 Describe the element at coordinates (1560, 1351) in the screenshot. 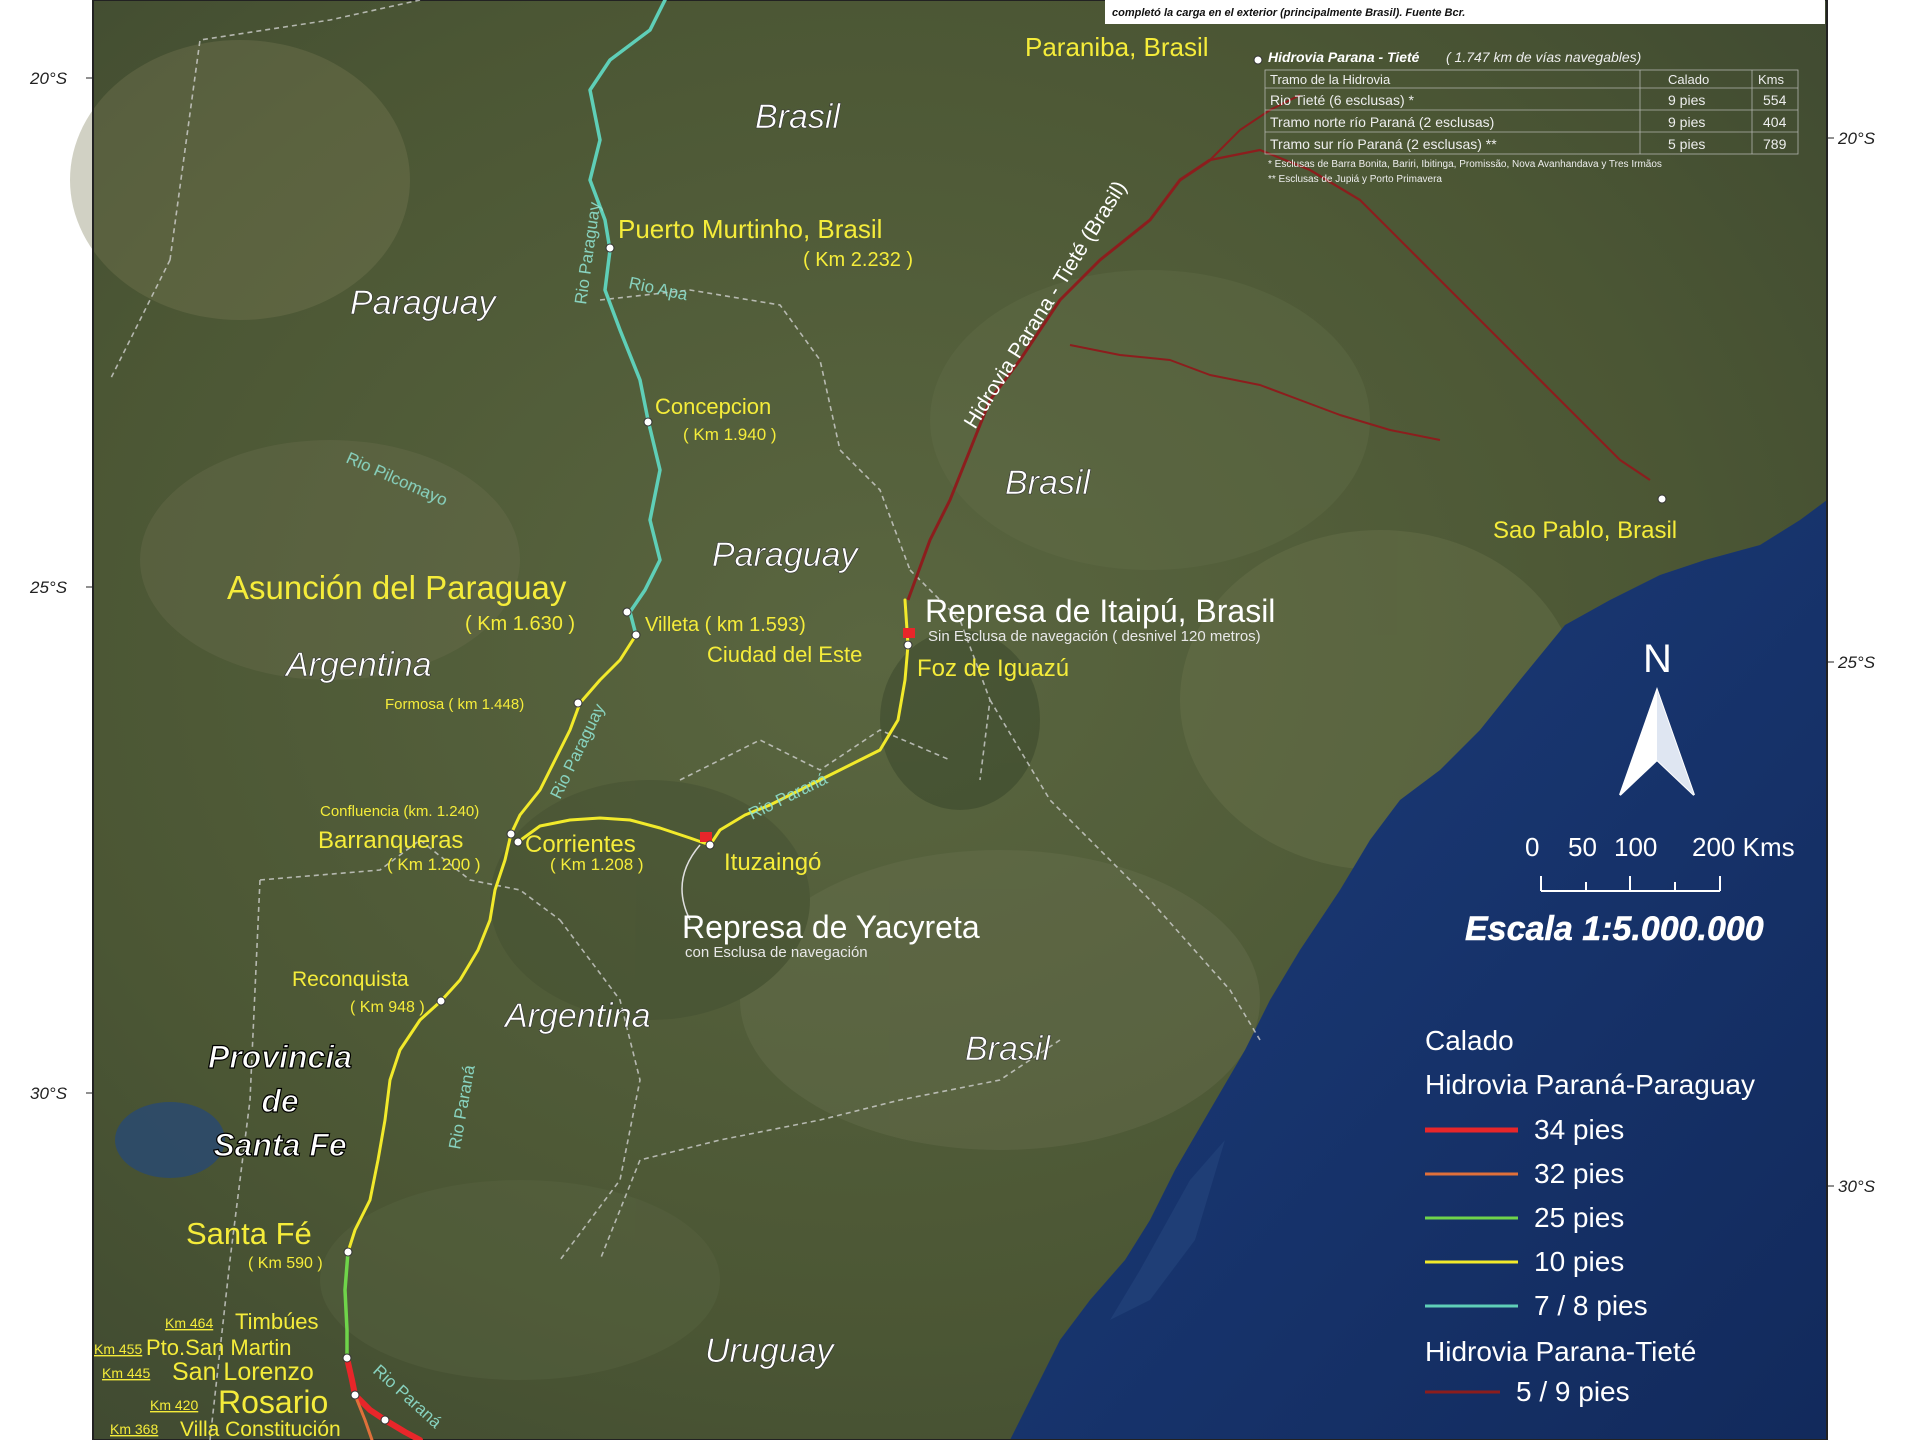

I see `legend-group2: Hidrovia Parana-Tieté` at that location.